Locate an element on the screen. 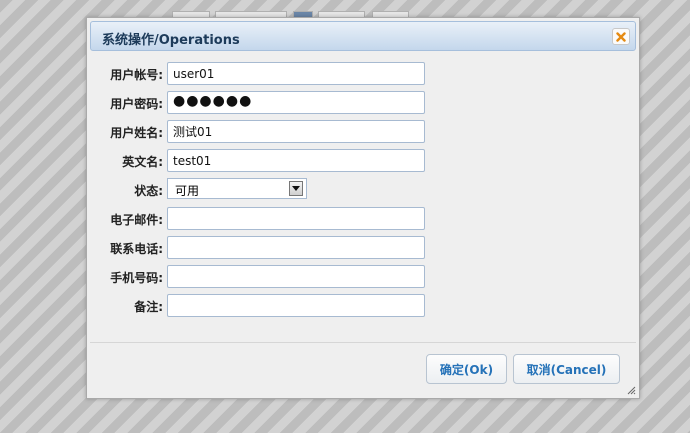 Image resolution: width=690 pixels, height=433 pixels. chevron-down-icon is located at coordinates (296, 188).